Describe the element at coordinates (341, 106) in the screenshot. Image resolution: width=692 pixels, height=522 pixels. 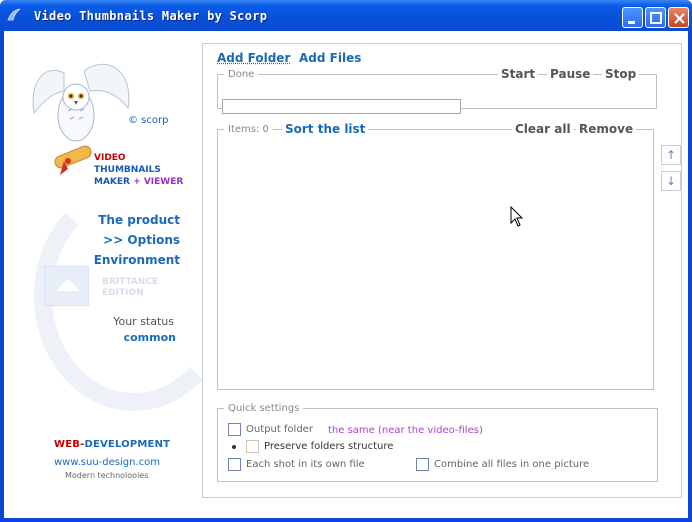
I see `progress-bar` at that location.